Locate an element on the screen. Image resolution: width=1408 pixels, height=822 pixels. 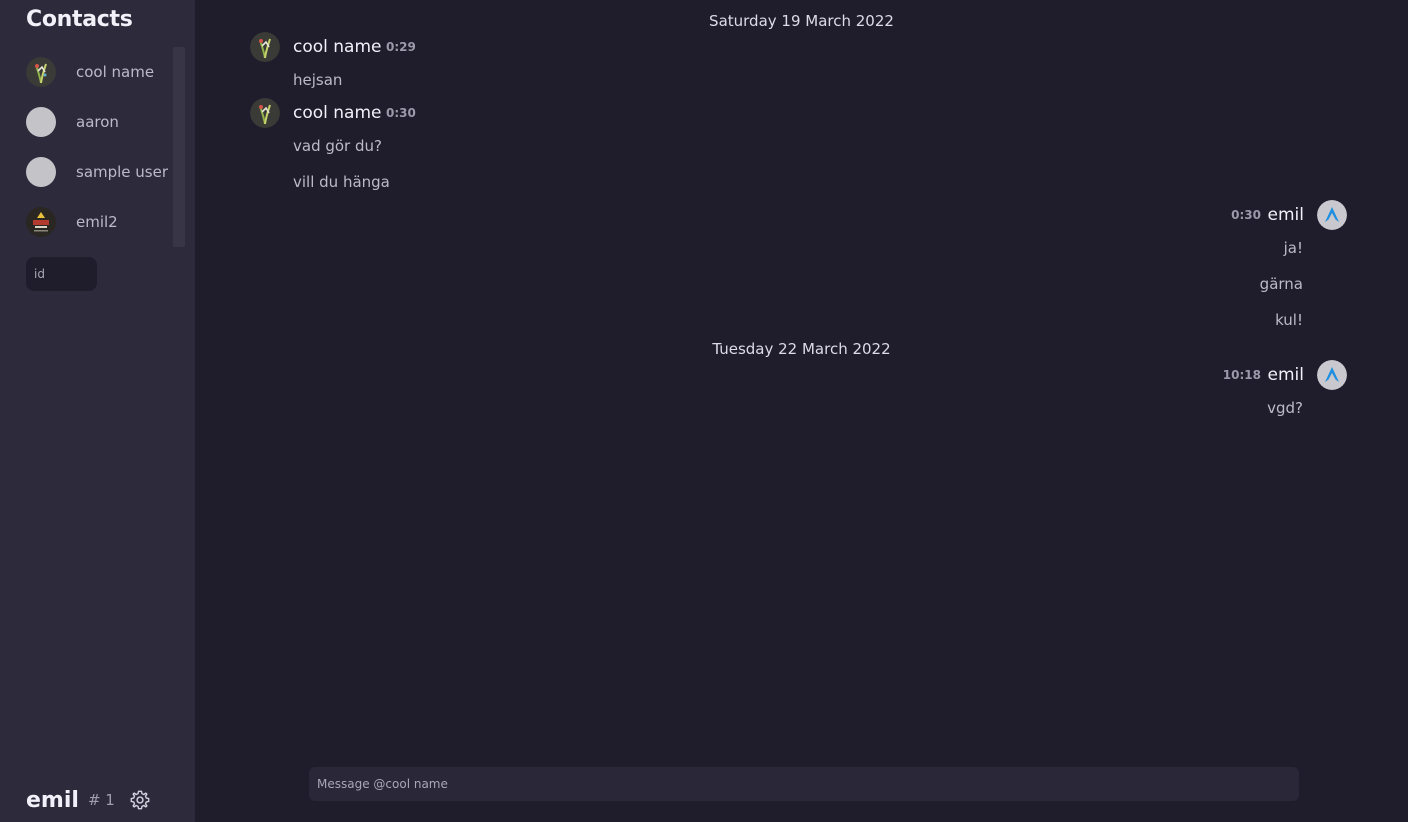
contact-item-cool-name: cool name is located at coordinates (98, 72).